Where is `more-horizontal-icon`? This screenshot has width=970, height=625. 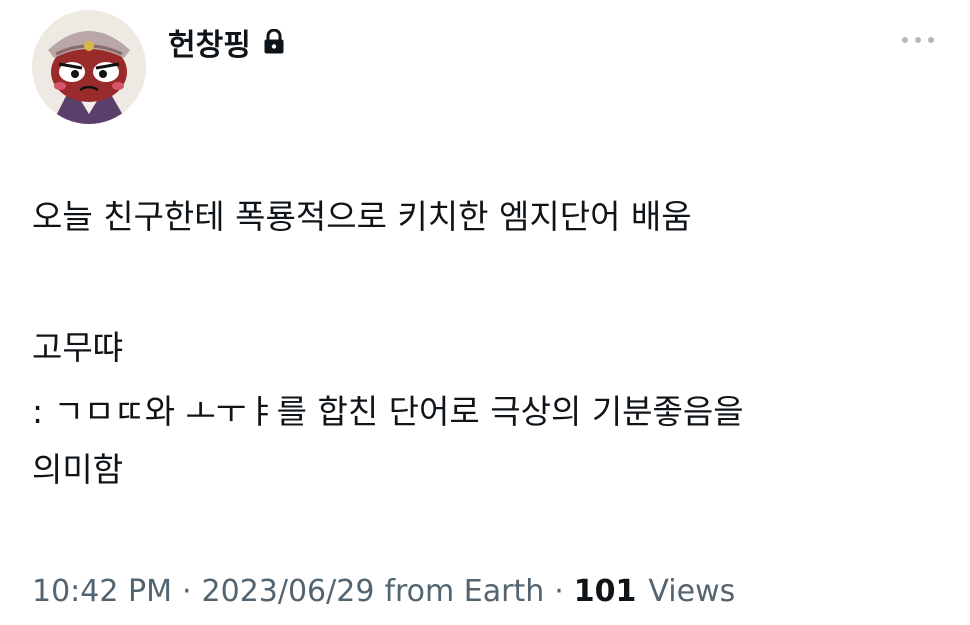 more-horizontal-icon is located at coordinates (918, 40).